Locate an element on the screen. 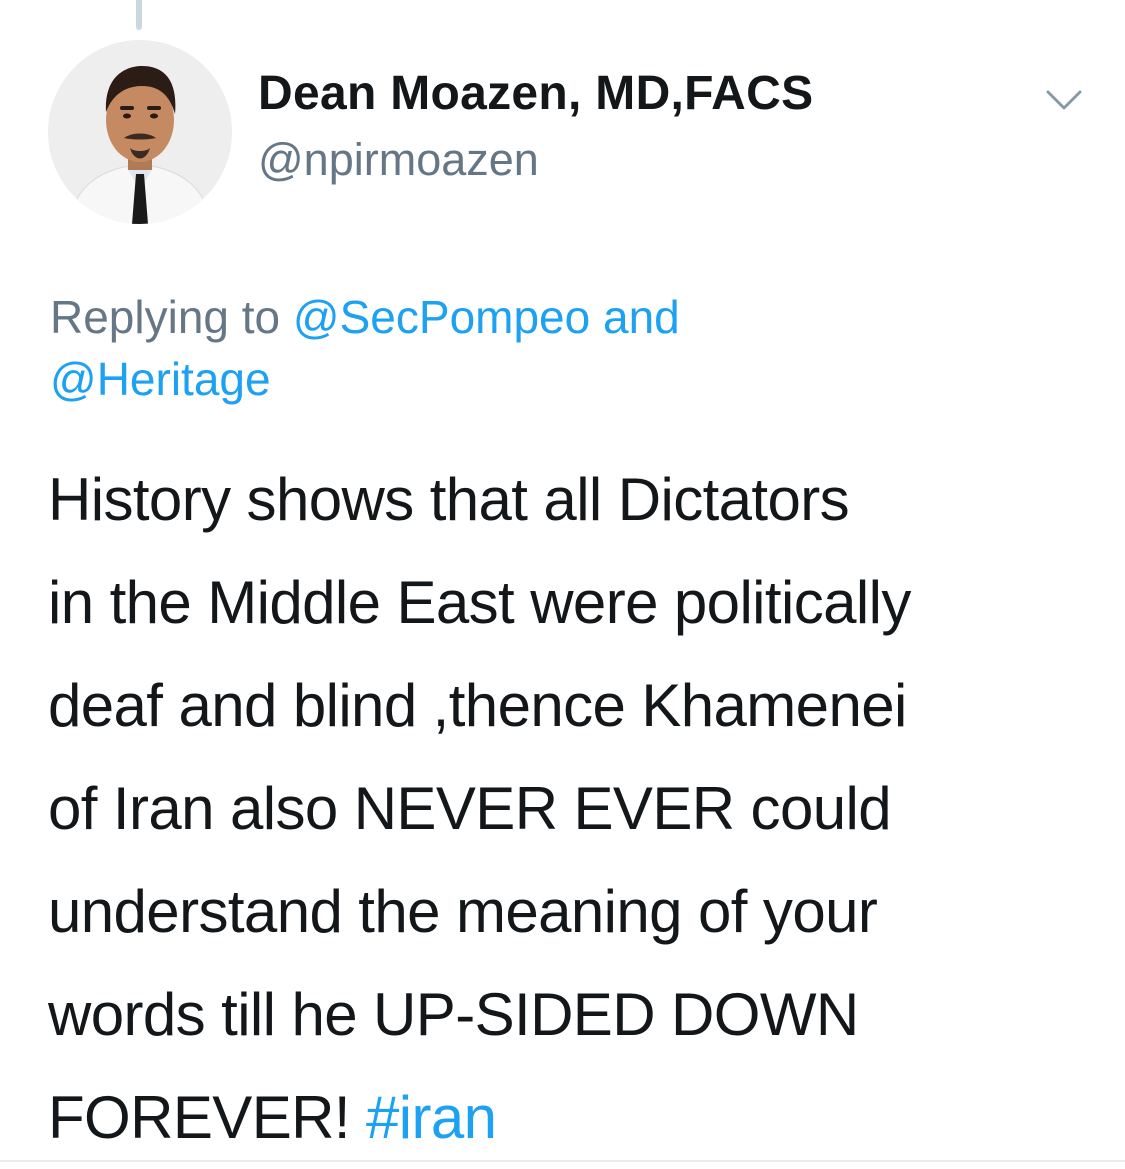 This screenshot has width=1125, height=1169. avatar-photo is located at coordinates (140, 132).